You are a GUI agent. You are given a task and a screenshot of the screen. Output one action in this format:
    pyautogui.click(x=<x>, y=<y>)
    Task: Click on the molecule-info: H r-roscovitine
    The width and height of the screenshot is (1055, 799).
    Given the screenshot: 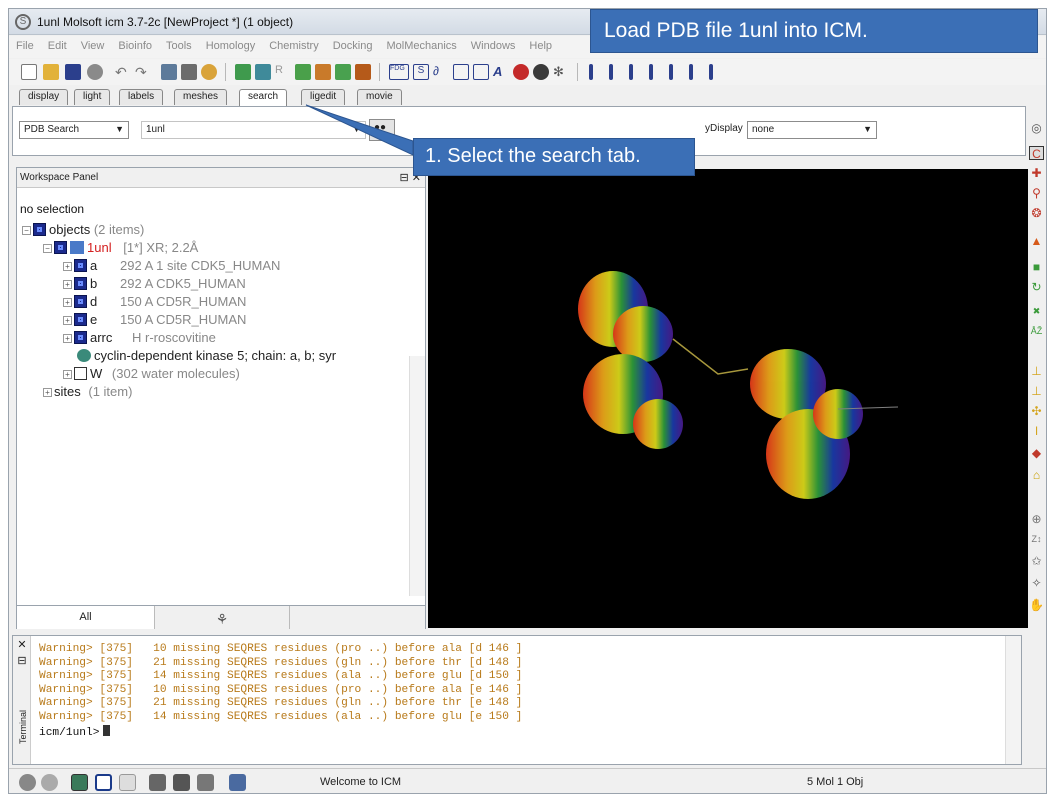 What is the action you would take?
    pyautogui.click(x=174, y=337)
    